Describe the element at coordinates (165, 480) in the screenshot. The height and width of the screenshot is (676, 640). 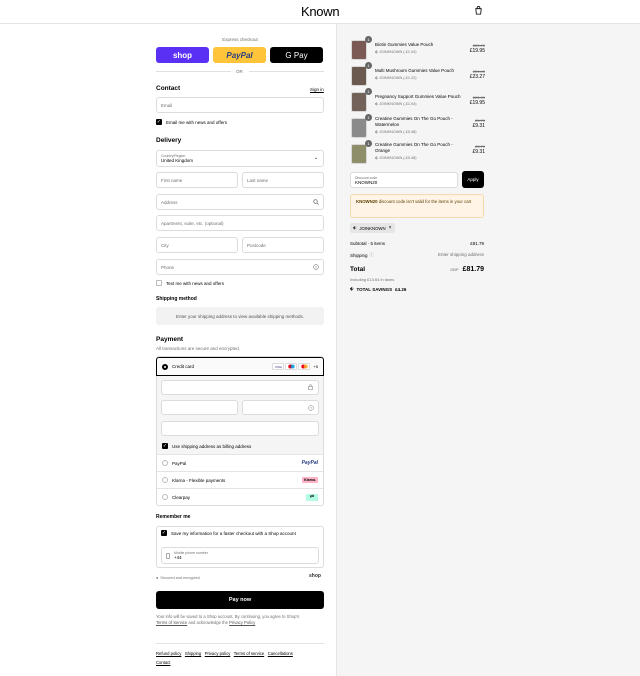
I see `klarna-radio` at that location.